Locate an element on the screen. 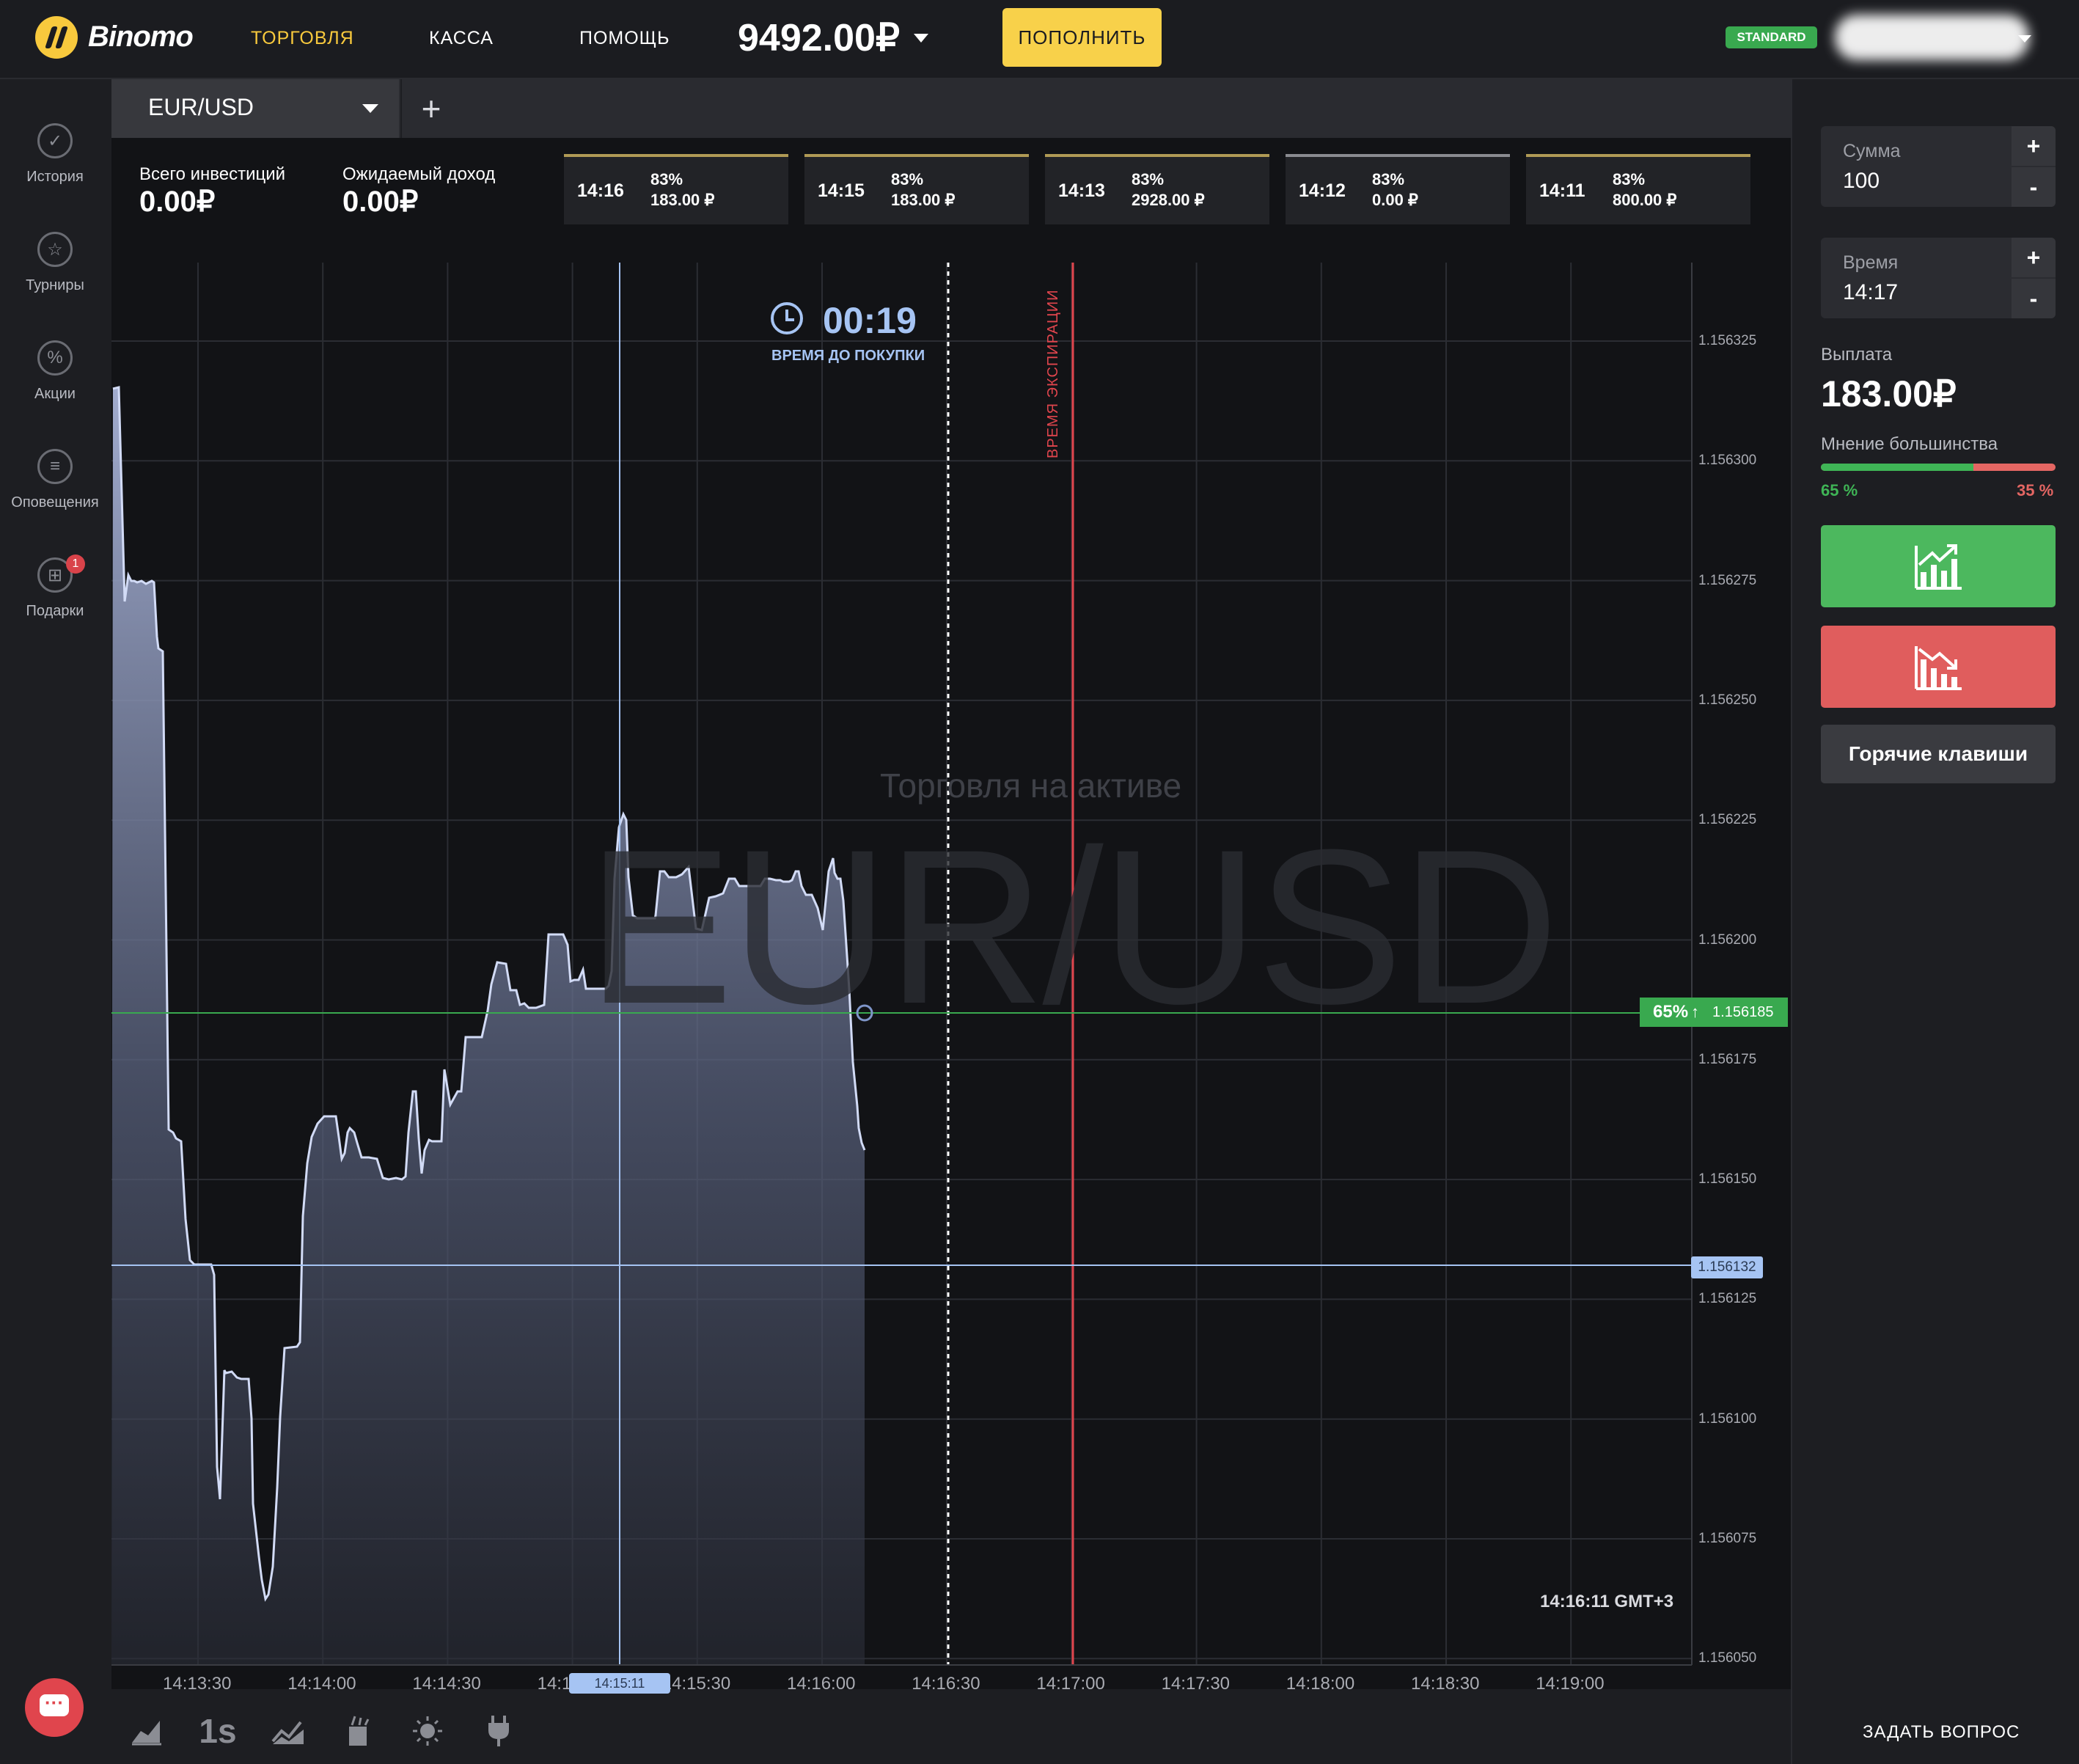 The width and height of the screenshot is (2079, 1764). sidebar-item-label: Турниры is located at coordinates (55, 285).